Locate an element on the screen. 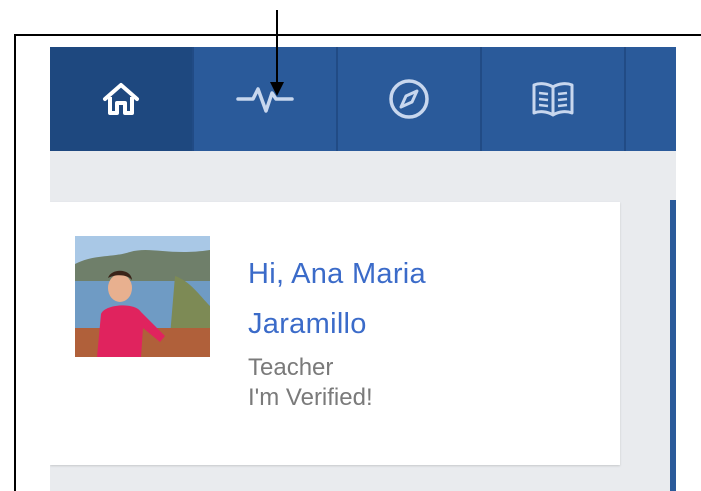 This screenshot has width=701, height=491. greeting-line-1: Hi, Ana Maria is located at coordinates (428, 274).